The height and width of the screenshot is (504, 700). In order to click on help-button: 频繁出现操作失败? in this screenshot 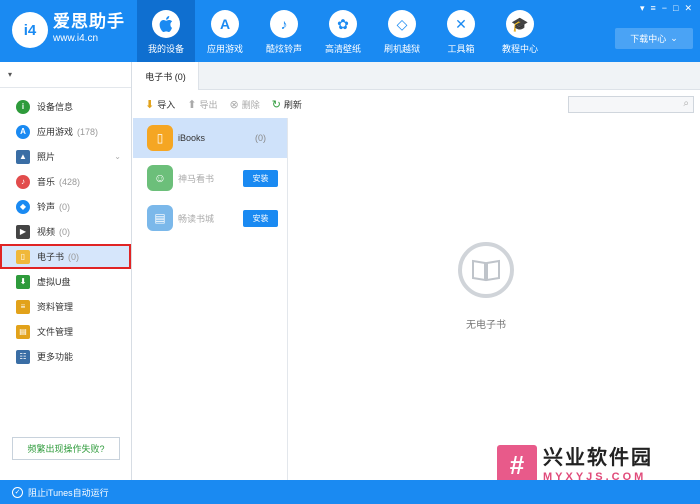, I will do `click(66, 448)`.